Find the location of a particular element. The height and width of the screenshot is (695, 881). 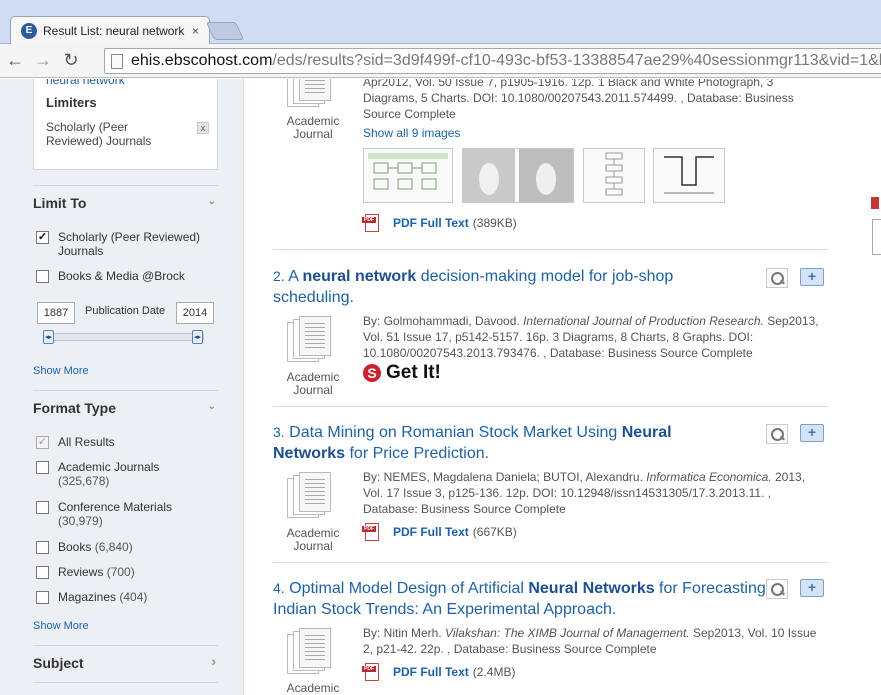

checkbox-reviews is located at coordinates (42, 572).